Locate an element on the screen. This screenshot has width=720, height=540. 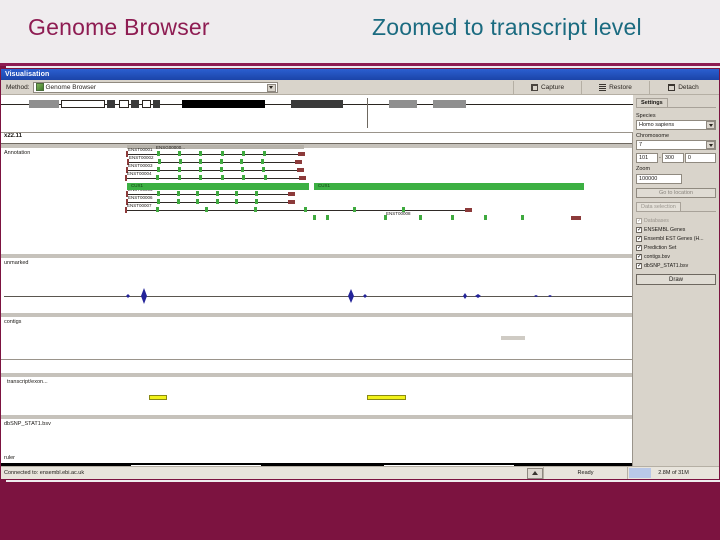
detach-button: Detach is located at coordinates (683, 87).